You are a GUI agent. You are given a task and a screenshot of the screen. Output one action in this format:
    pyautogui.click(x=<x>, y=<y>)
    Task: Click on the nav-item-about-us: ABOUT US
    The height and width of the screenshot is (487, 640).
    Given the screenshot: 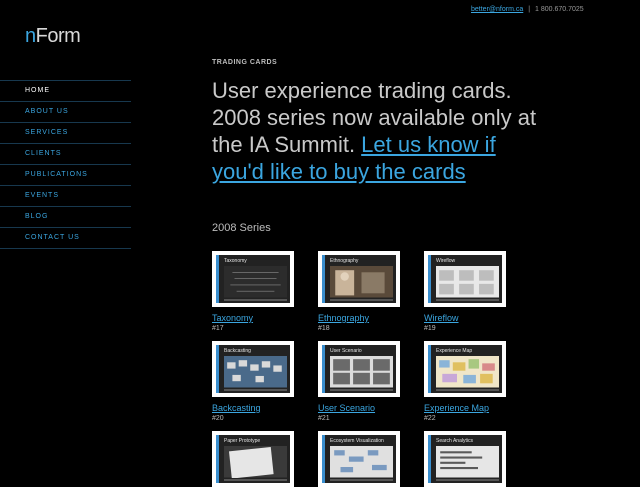 What is the action you would take?
    pyautogui.click(x=65, y=111)
    